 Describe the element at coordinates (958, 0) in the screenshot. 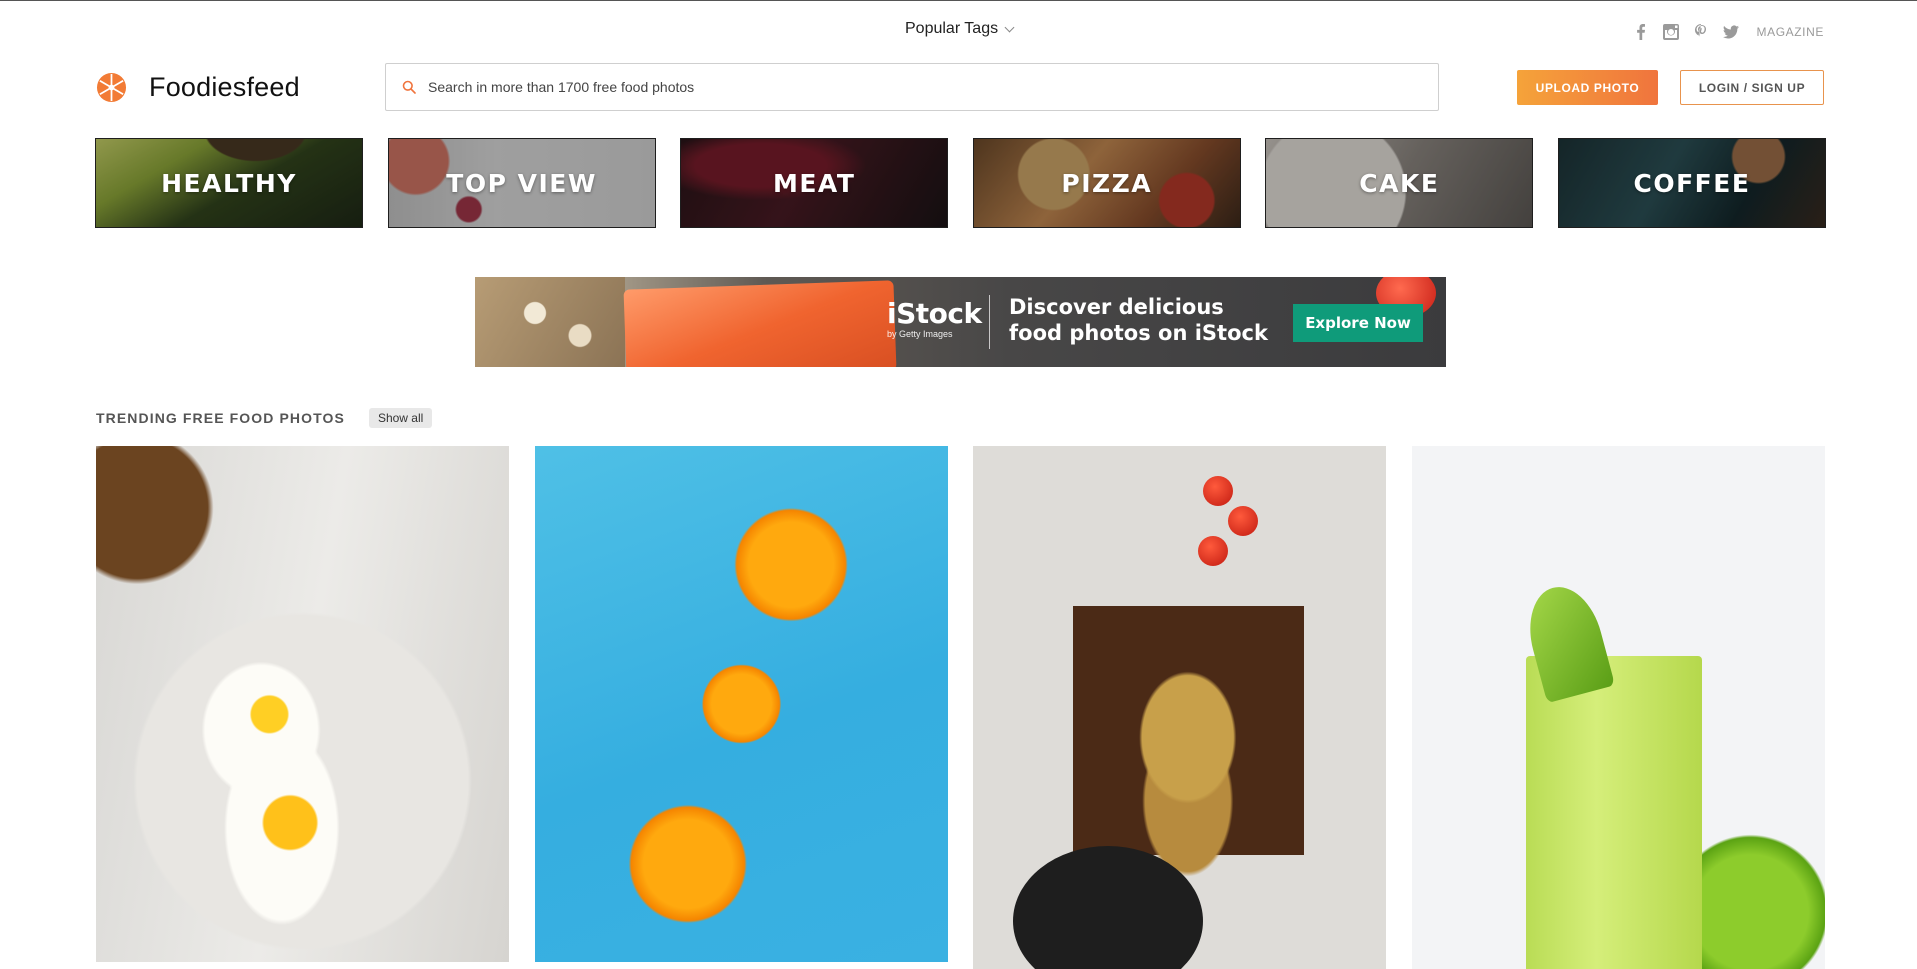

I see `top-border` at that location.